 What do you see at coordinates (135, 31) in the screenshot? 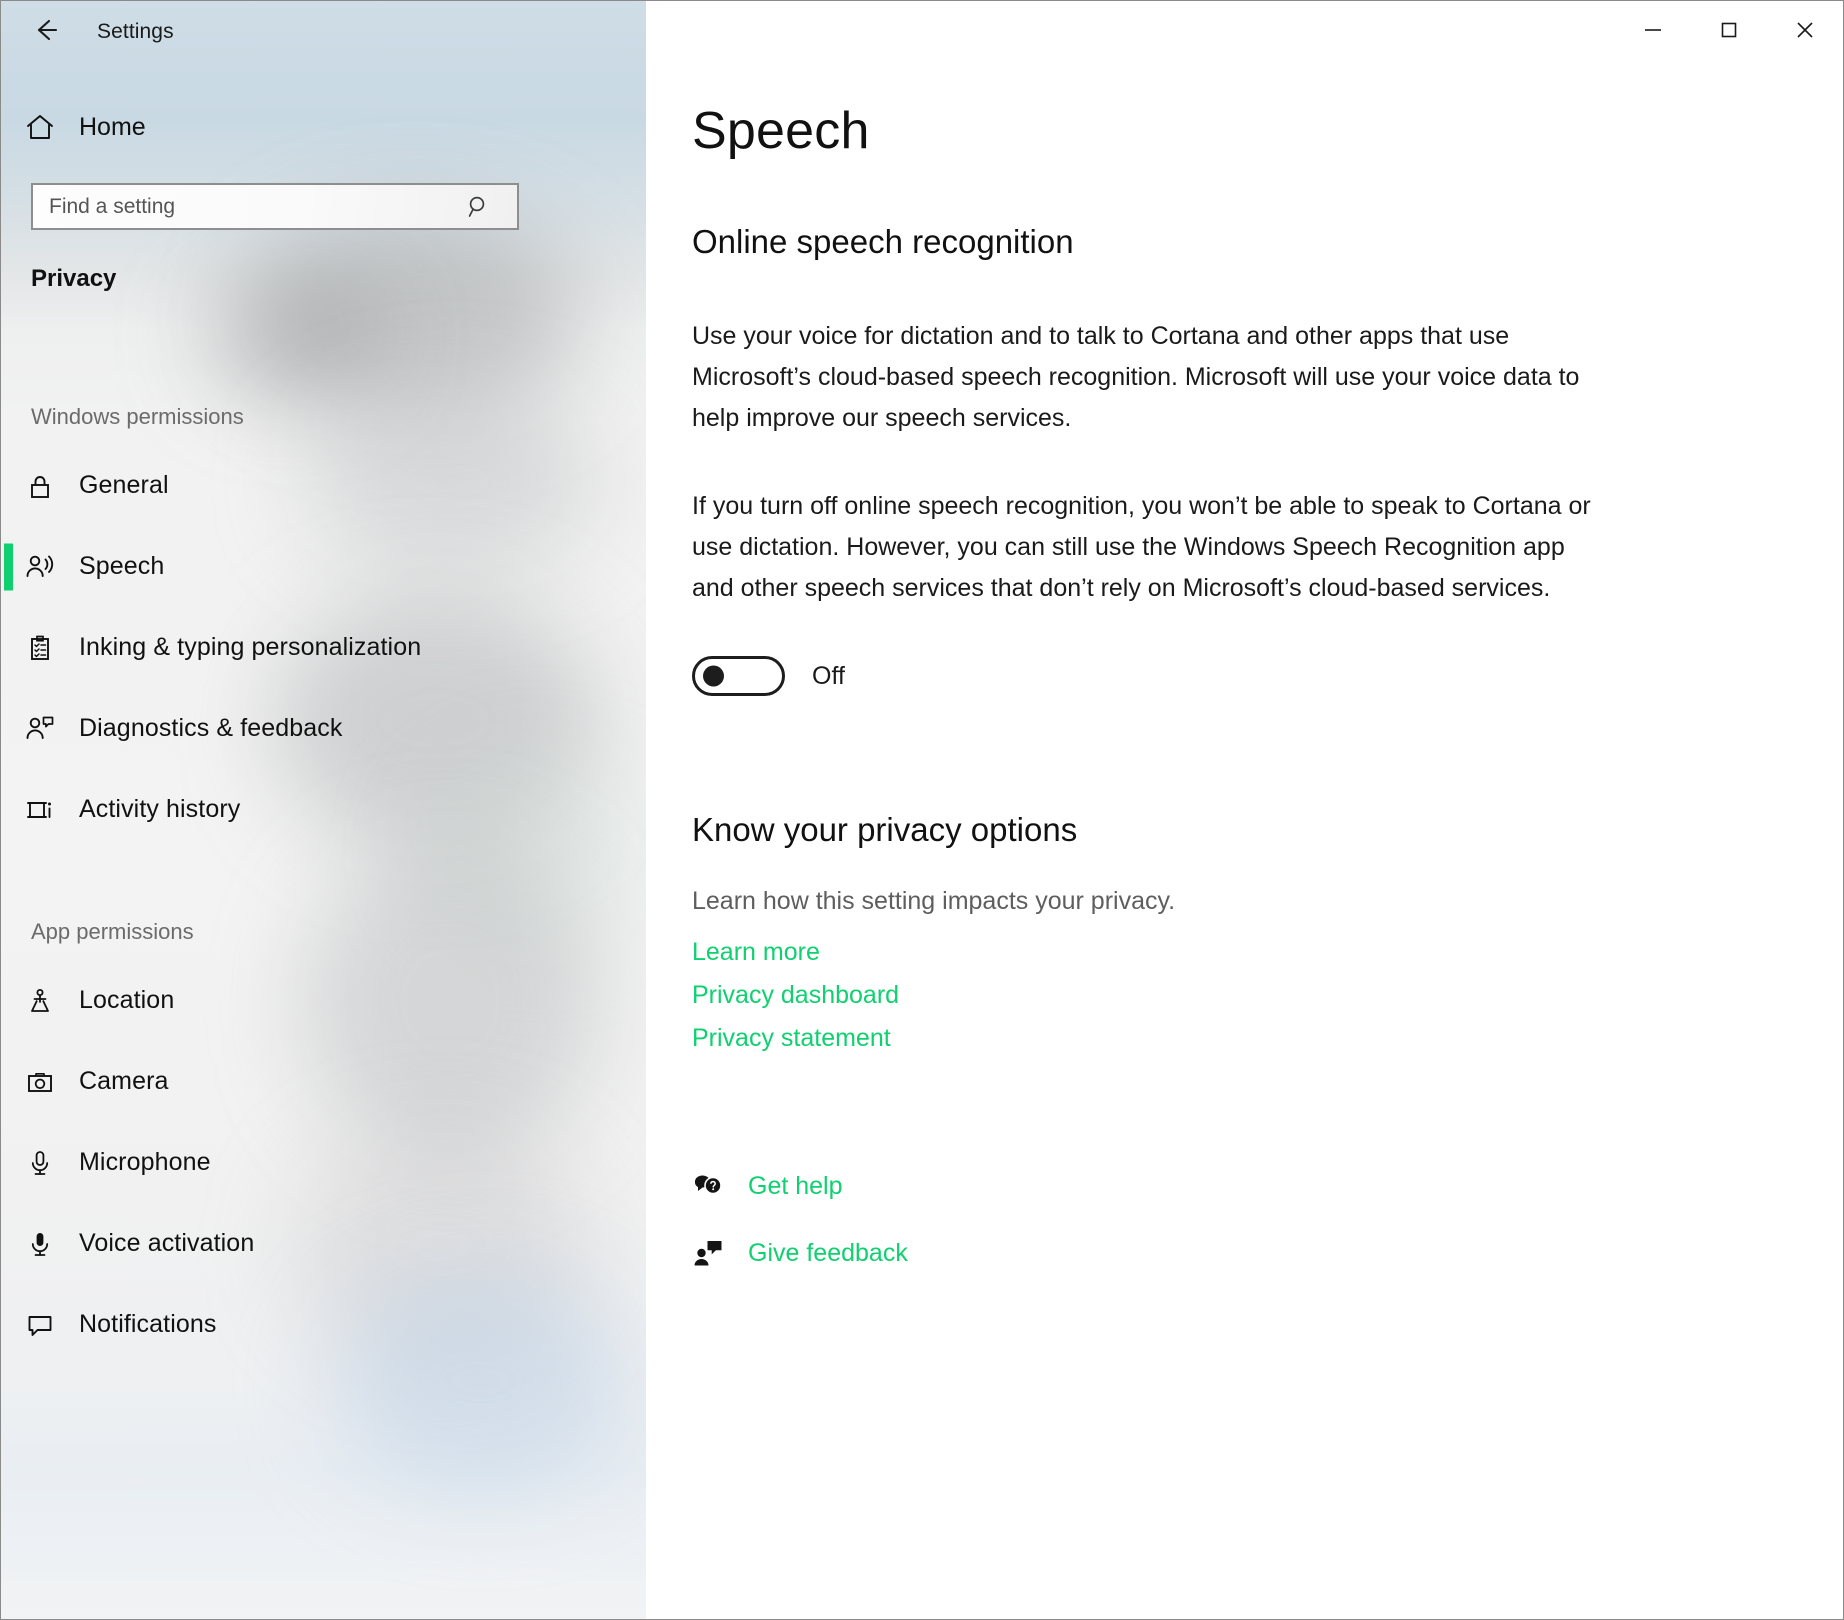
I see `window-title: Settings` at bounding box center [135, 31].